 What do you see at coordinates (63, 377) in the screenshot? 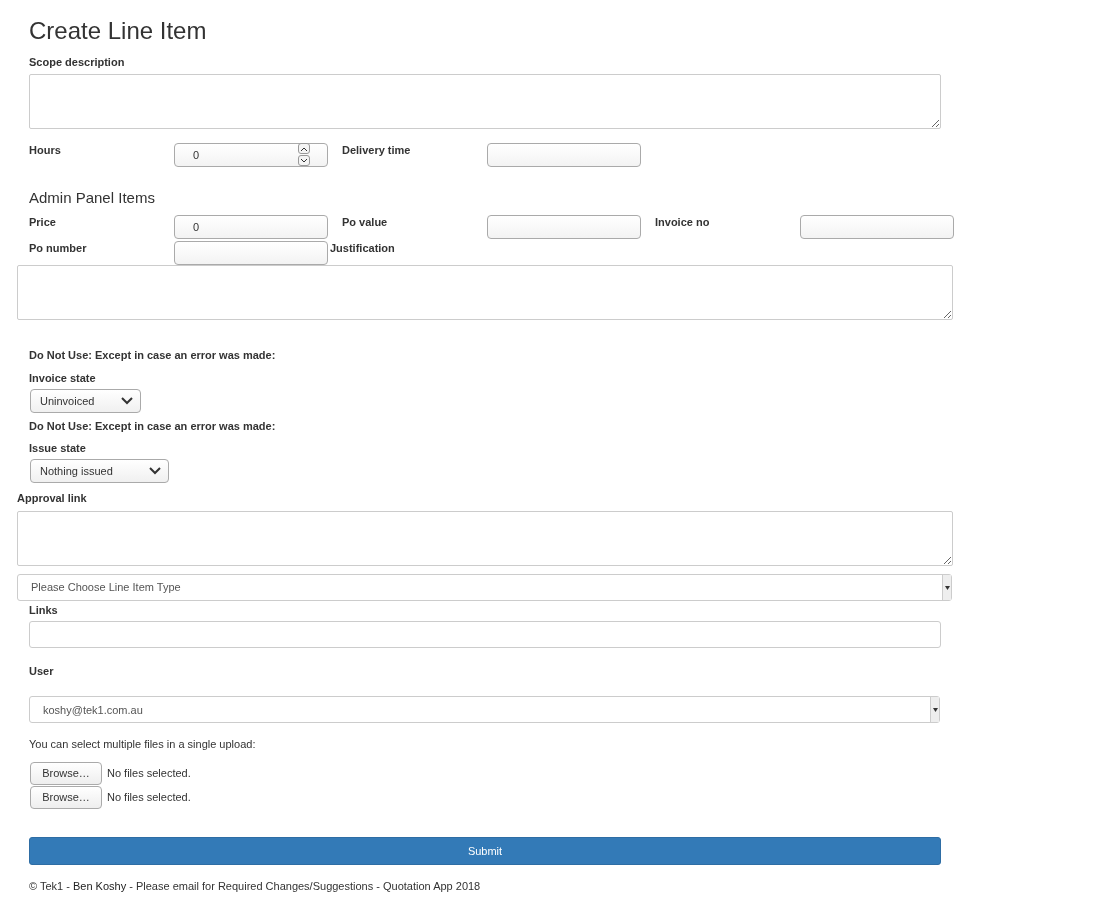
I see `field-label: Invoice state` at bounding box center [63, 377].